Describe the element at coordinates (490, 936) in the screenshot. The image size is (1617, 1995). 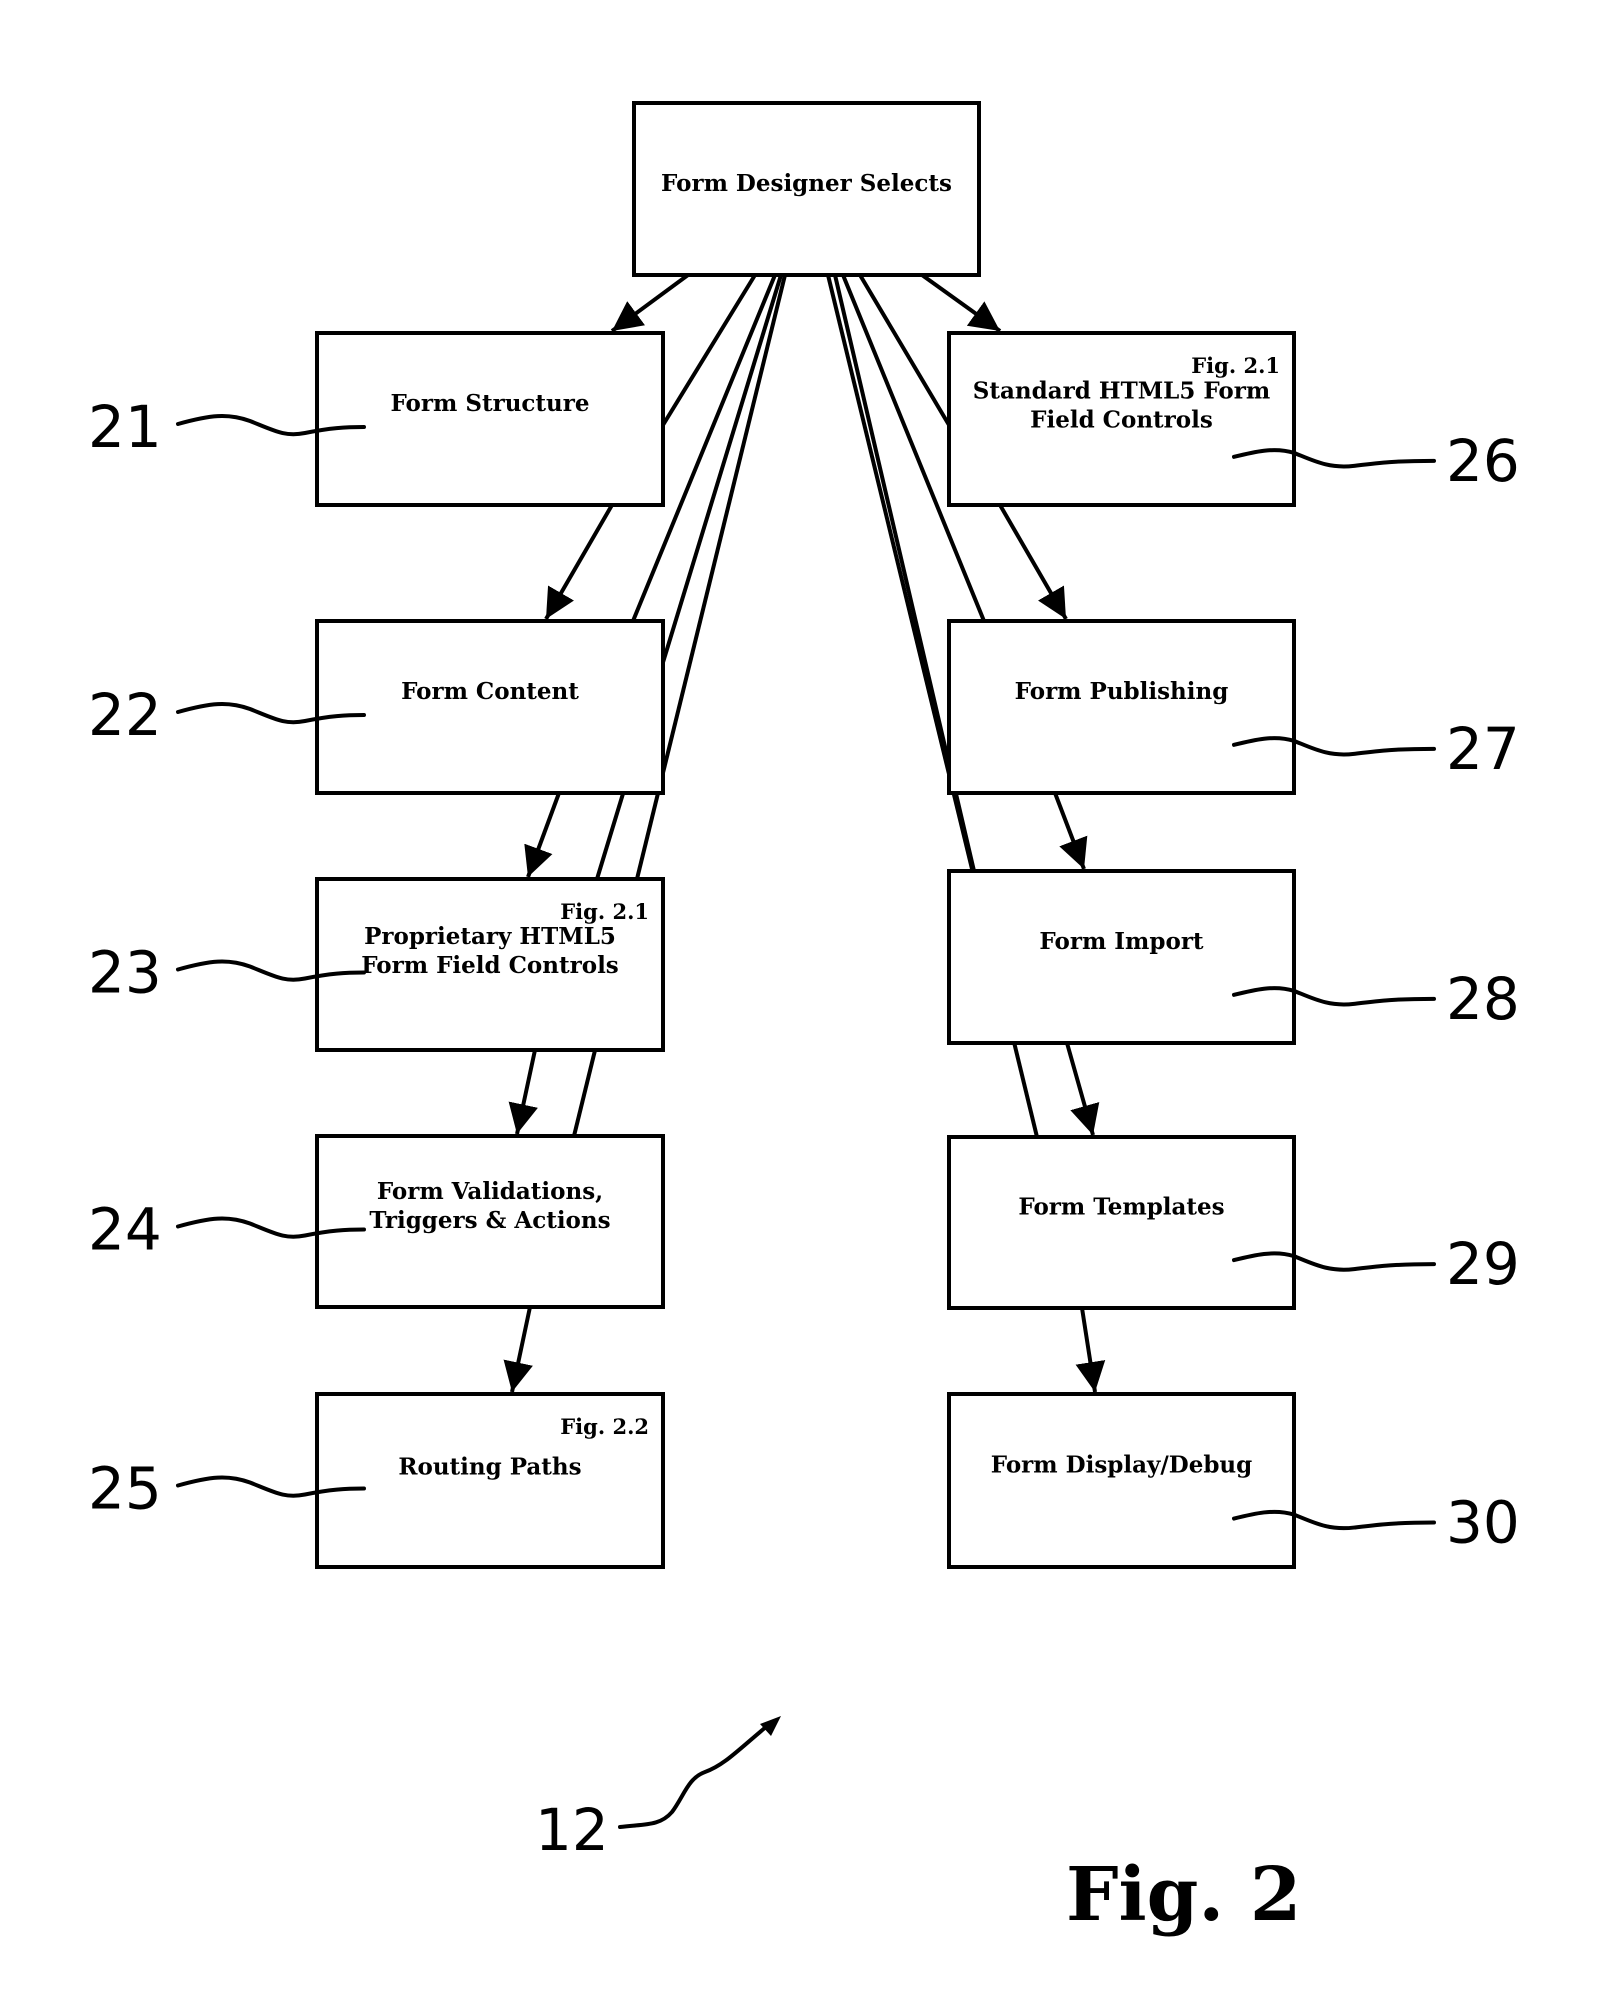
I see `box-label: Proprietary HTML5` at that location.